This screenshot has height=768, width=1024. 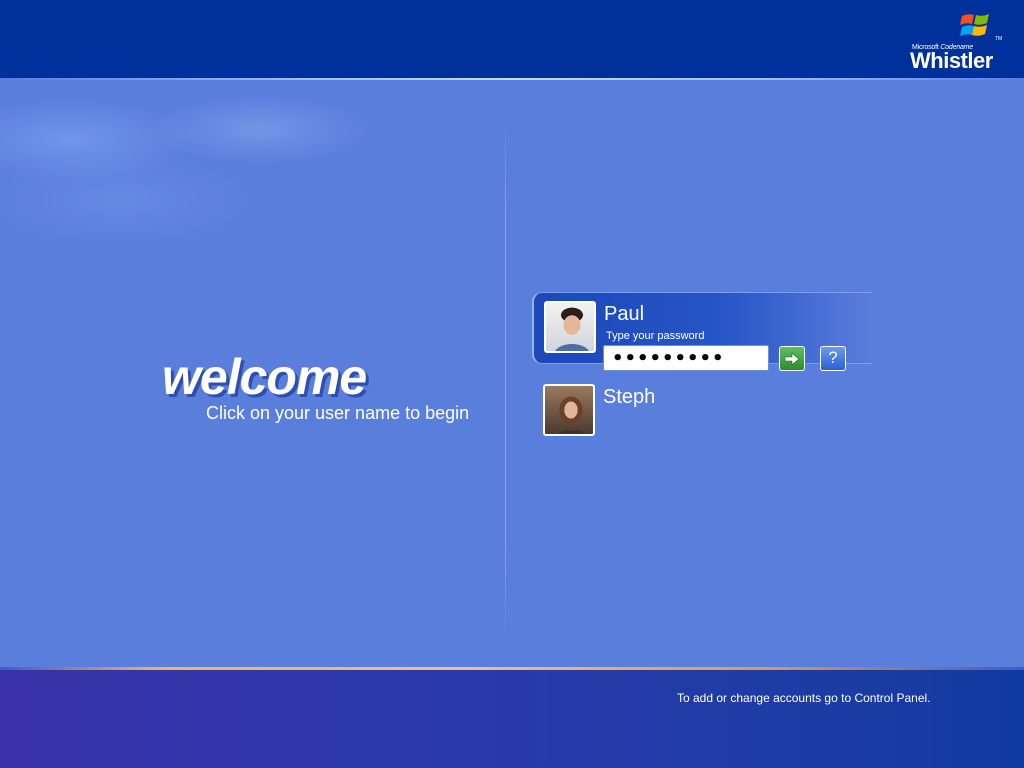 I want to click on sky-background, so click(x=210, y=160).